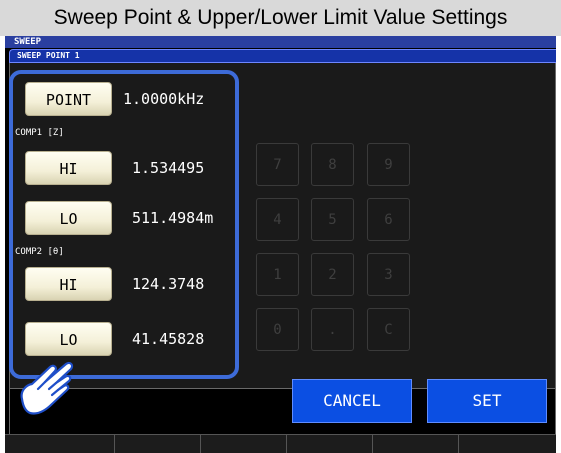 The width and height of the screenshot is (561, 453). Describe the element at coordinates (388, 329) in the screenshot. I see `key-clear: C` at that location.